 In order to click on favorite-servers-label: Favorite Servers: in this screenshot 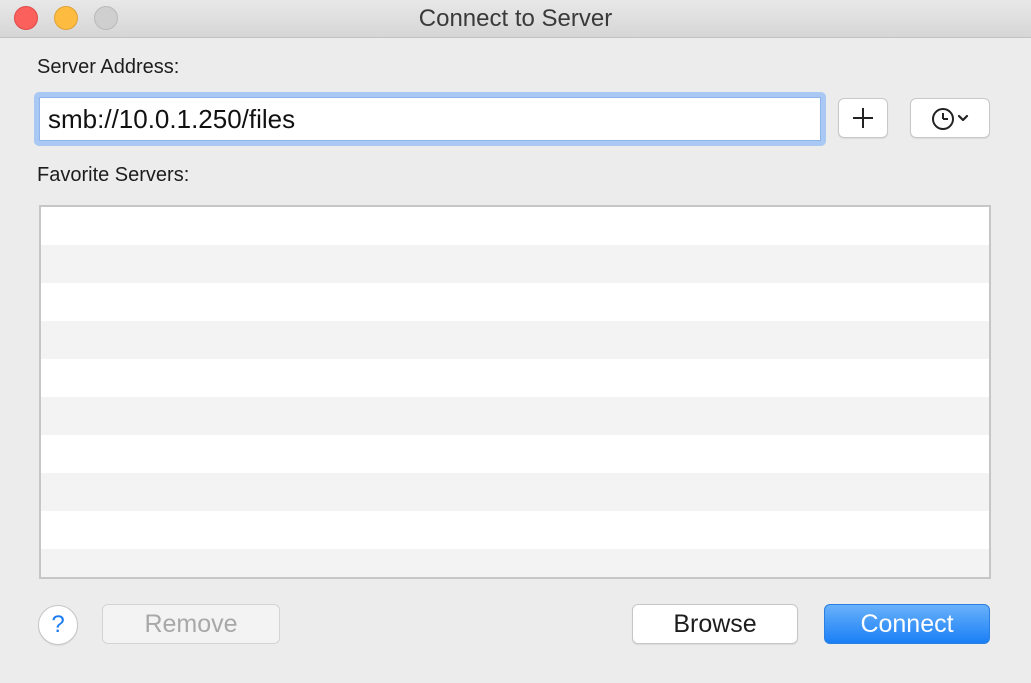, I will do `click(113, 175)`.